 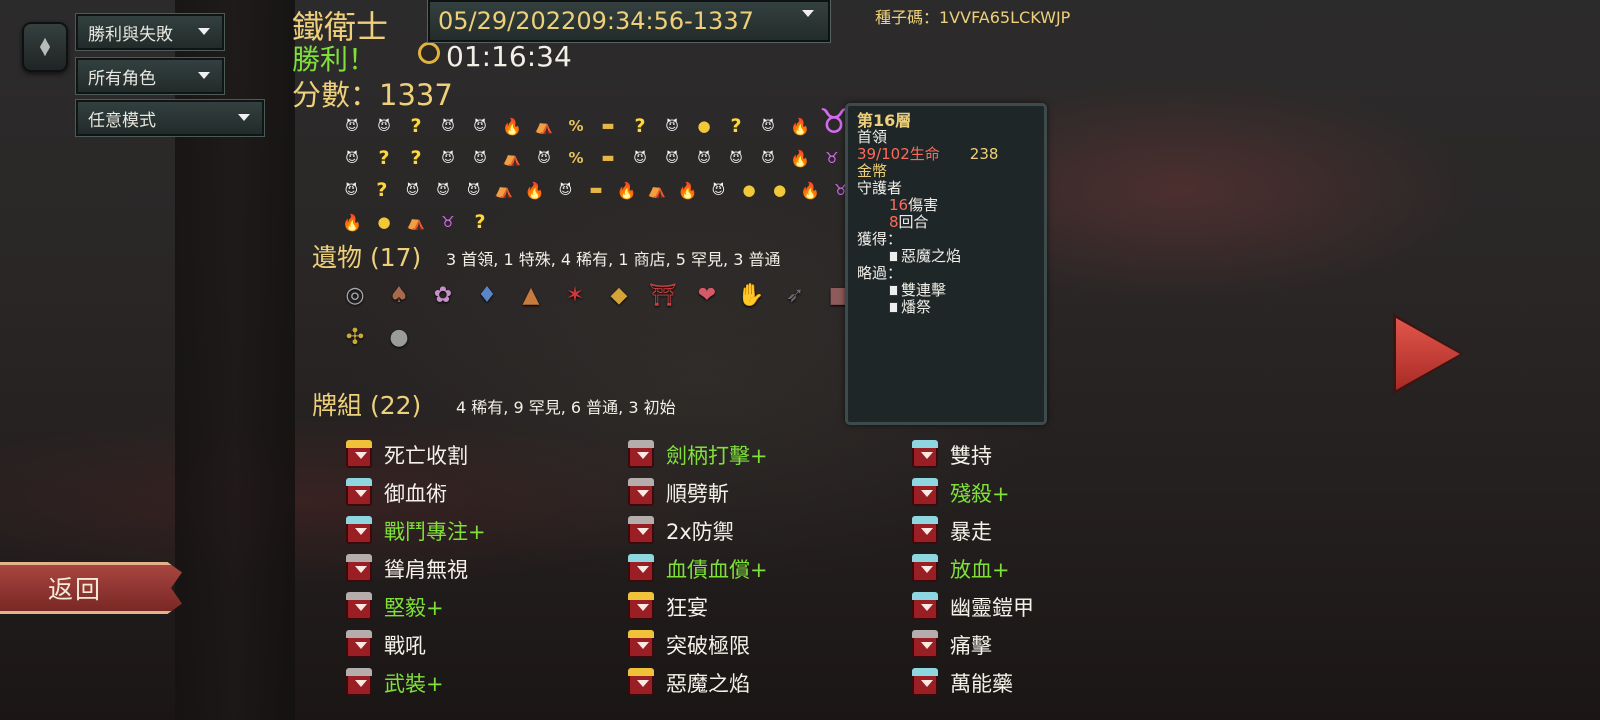 What do you see at coordinates (150, 32) in the screenshot?
I see `outcome-filter-dropdown: 勝利與失敗` at bounding box center [150, 32].